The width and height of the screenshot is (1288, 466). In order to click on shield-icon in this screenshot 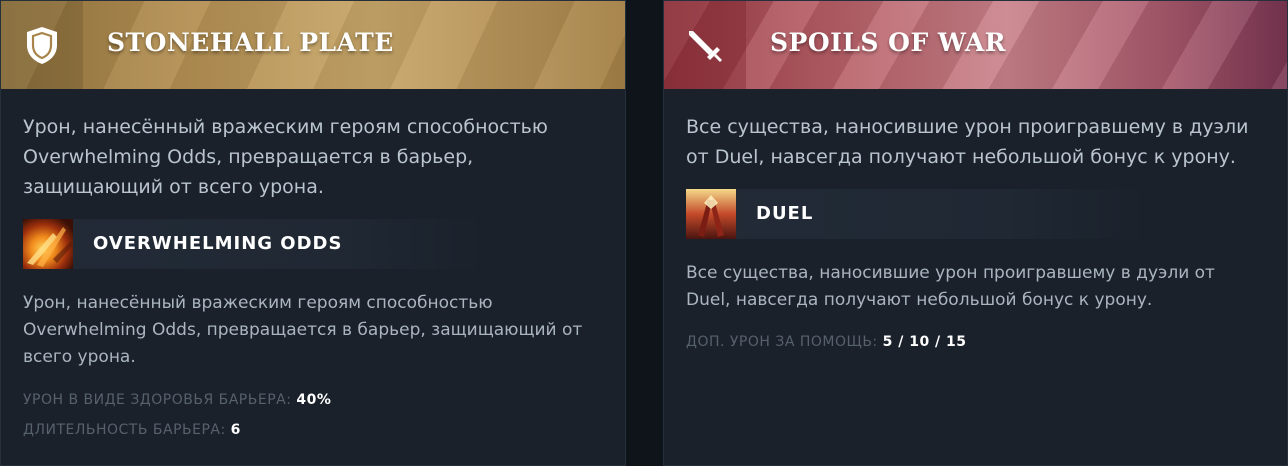, I will do `click(42, 45)`.